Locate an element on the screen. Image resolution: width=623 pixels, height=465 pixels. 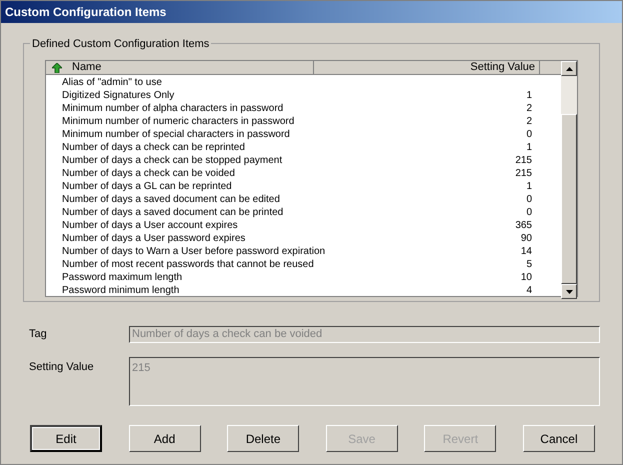
table-cell-text: Minimum number of numeric characters in password is located at coordinates (178, 121).